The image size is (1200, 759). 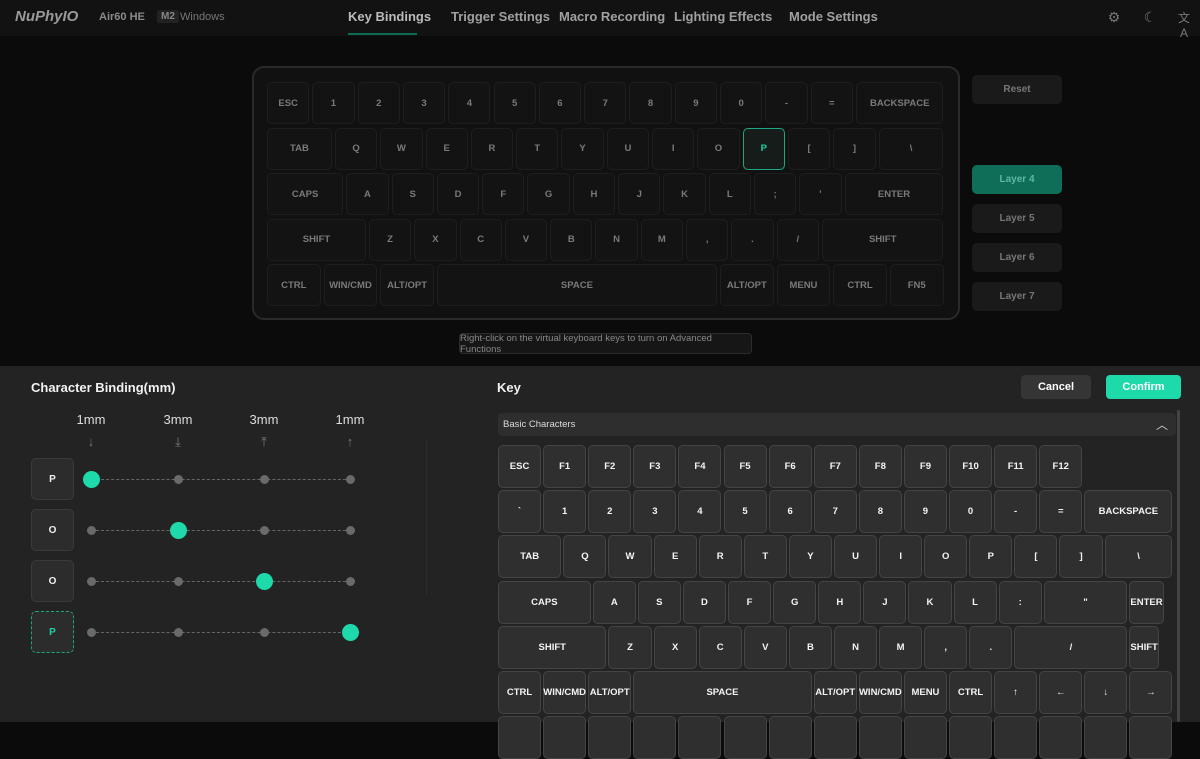 I want to click on vkey-shift: SHIFT, so click(x=316, y=239).